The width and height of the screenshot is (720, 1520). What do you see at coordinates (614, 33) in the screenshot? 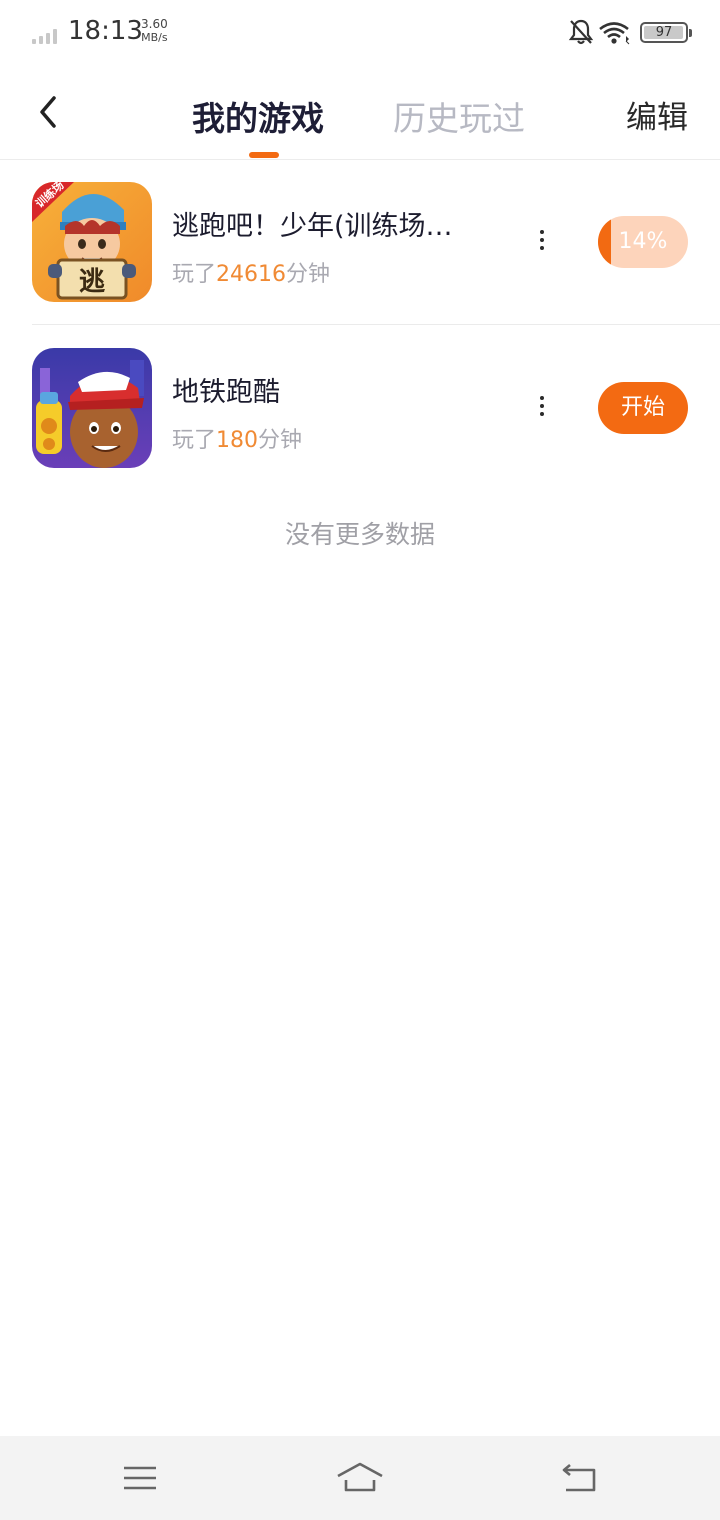
I see `wifi-icon` at bounding box center [614, 33].